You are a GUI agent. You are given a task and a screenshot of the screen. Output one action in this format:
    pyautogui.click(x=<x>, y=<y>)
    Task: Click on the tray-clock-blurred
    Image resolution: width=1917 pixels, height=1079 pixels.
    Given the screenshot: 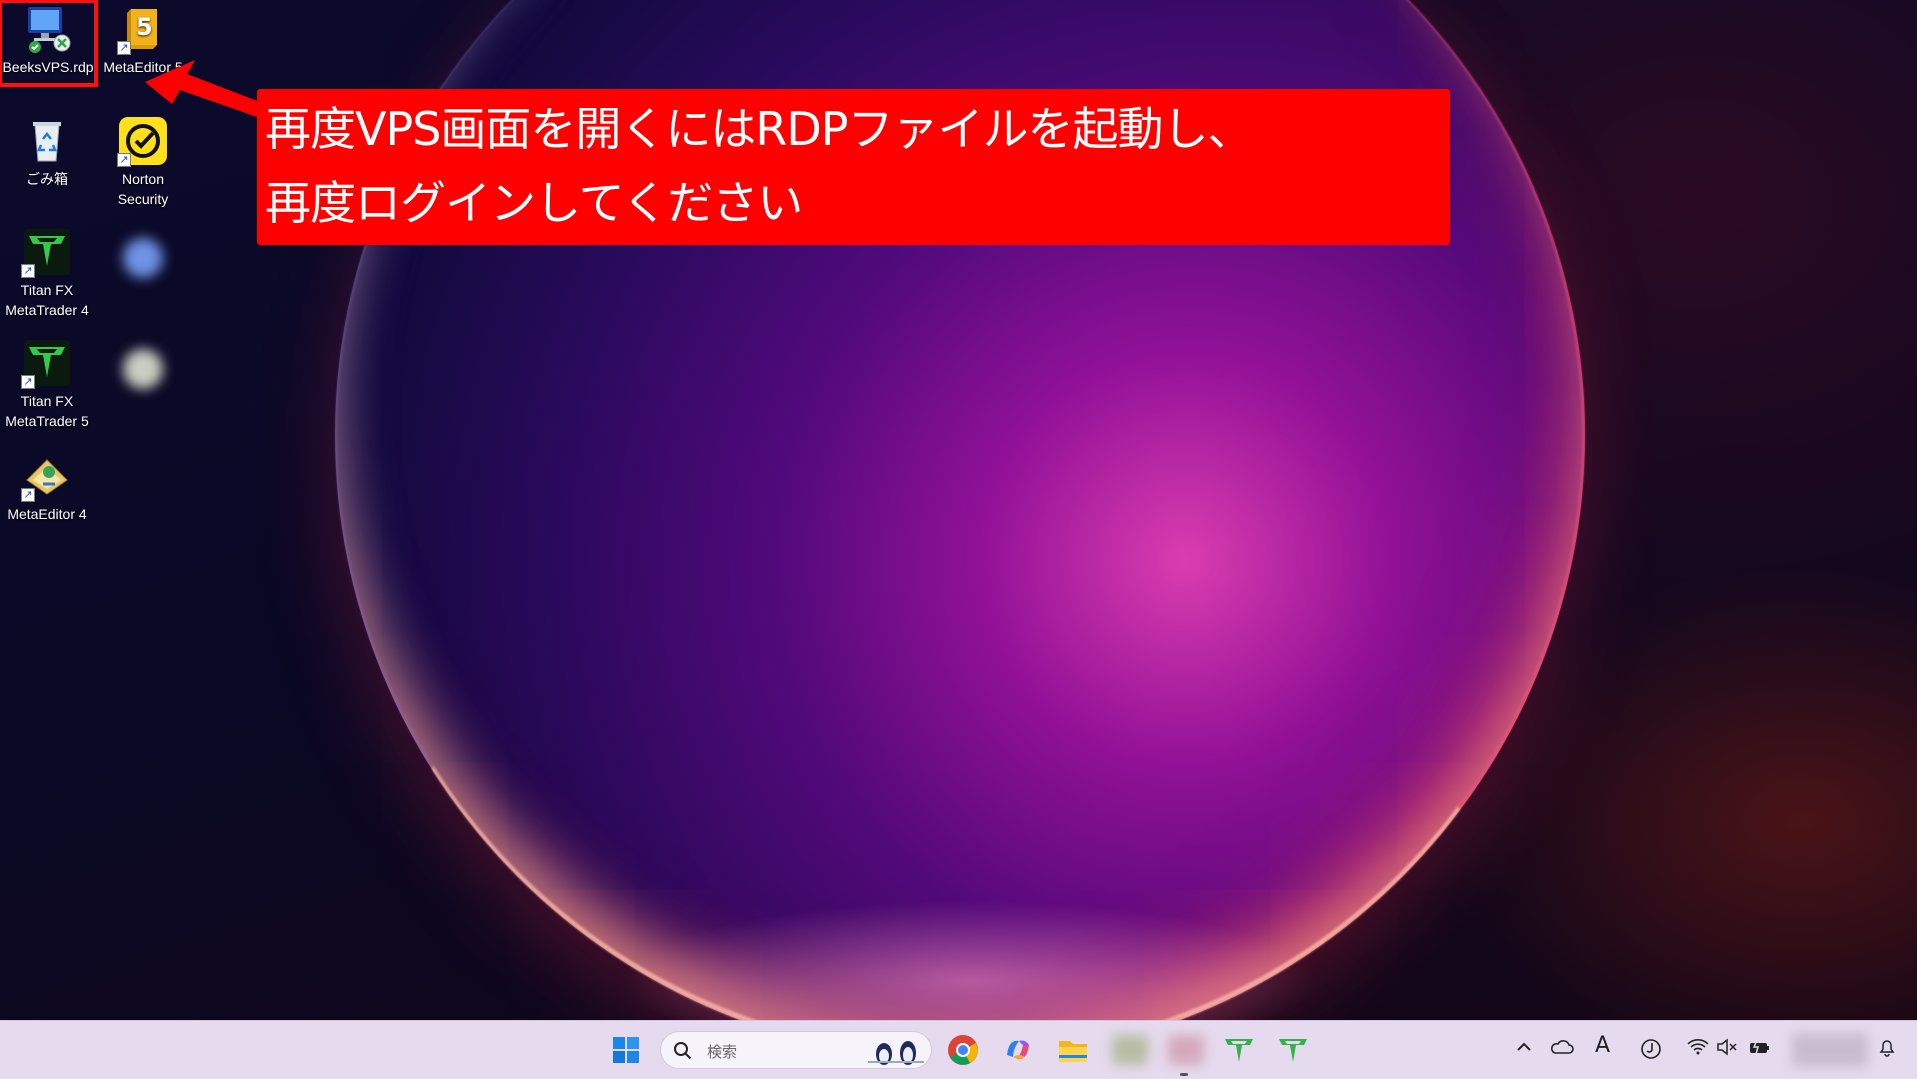 What is the action you would take?
    pyautogui.click(x=1830, y=1050)
    